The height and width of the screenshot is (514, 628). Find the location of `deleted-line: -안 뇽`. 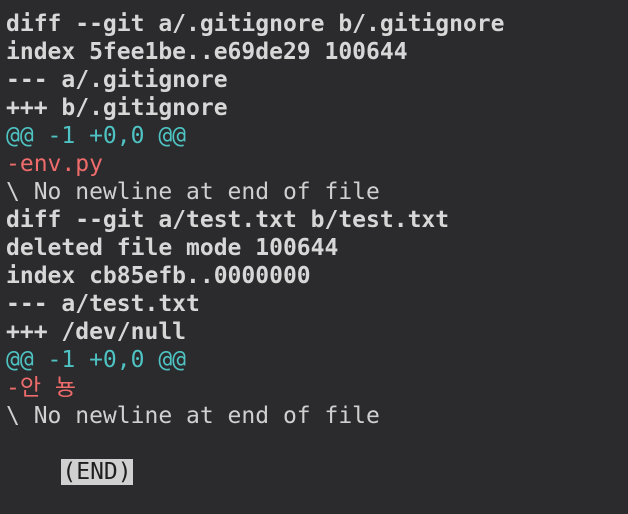

deleted-line: -안 뇽 is located at coordinates (41, 388).